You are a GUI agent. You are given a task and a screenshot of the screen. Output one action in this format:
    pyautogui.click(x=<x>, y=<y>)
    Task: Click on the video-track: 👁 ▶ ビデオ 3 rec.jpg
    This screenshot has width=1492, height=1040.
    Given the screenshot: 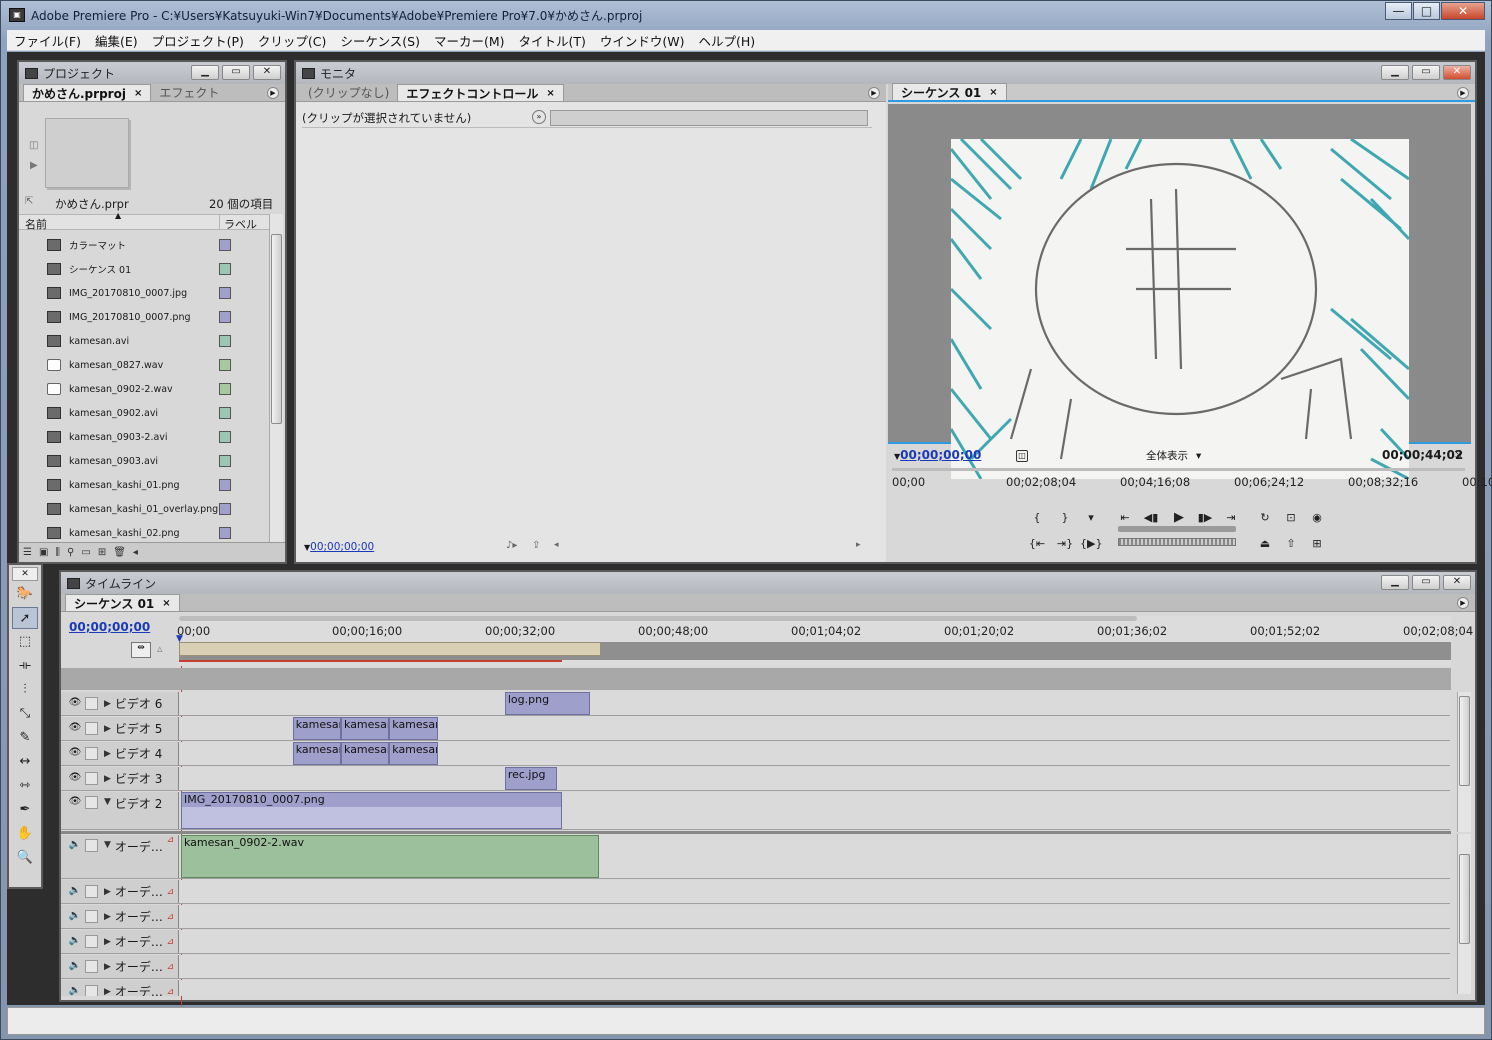 What is the action you would take?
    pyautogui.click(x=755, y=779)
    